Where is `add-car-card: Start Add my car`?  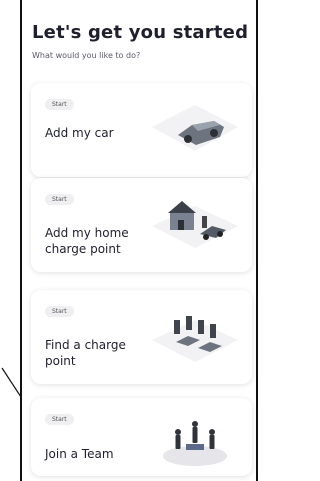
add-car-card: Start Add my car is located at coordinates (141, 130).